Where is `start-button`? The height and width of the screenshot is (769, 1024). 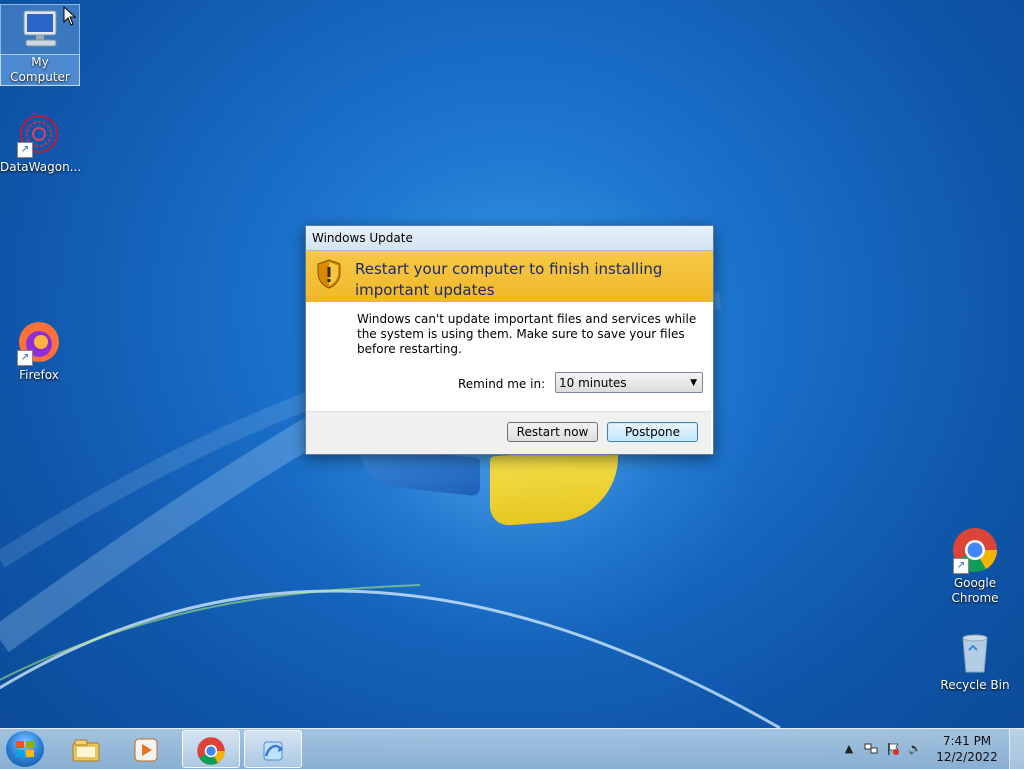 start-button is located at coordinates (25, 749).